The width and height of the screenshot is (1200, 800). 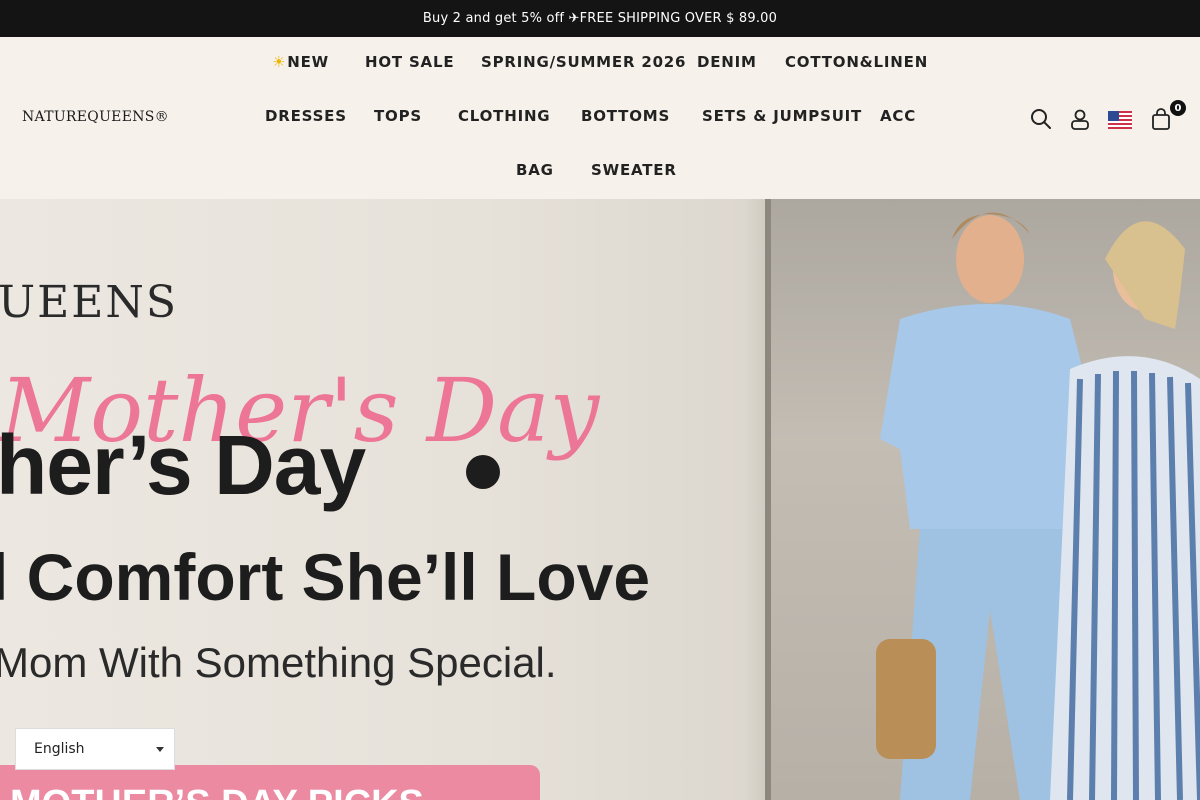 I want to click on us-flag-icon, so click(x=1120, y=120).